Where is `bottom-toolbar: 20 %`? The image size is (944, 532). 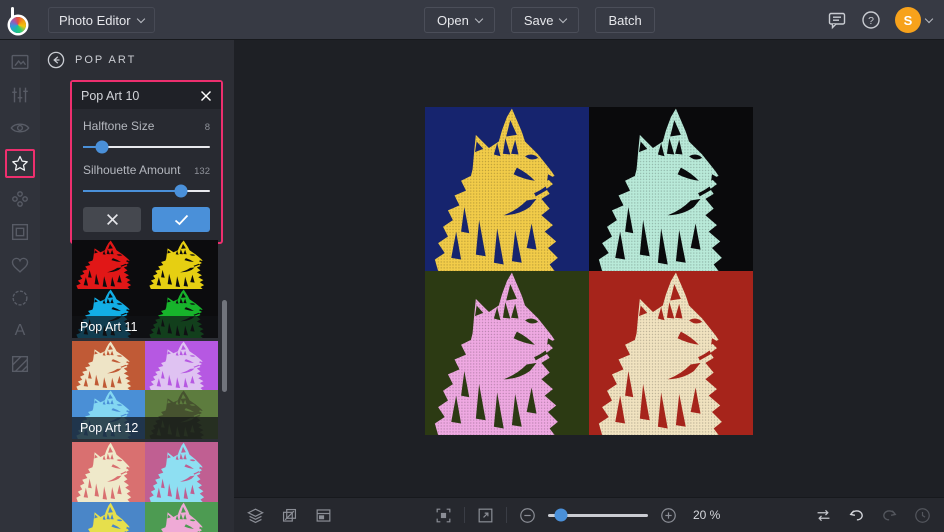
bottom-toolbar: 20 % is located at coordinates (589, 514).